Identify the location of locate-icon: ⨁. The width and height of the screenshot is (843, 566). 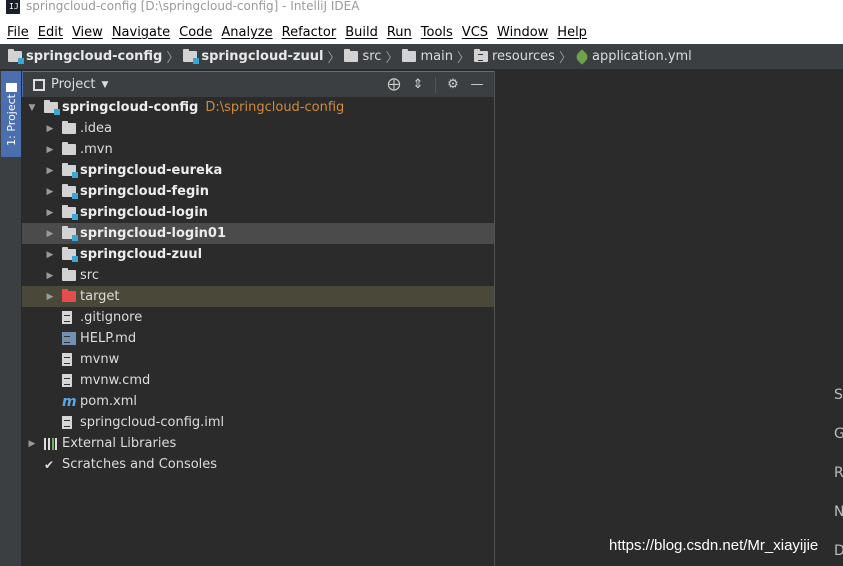
(394, 85).